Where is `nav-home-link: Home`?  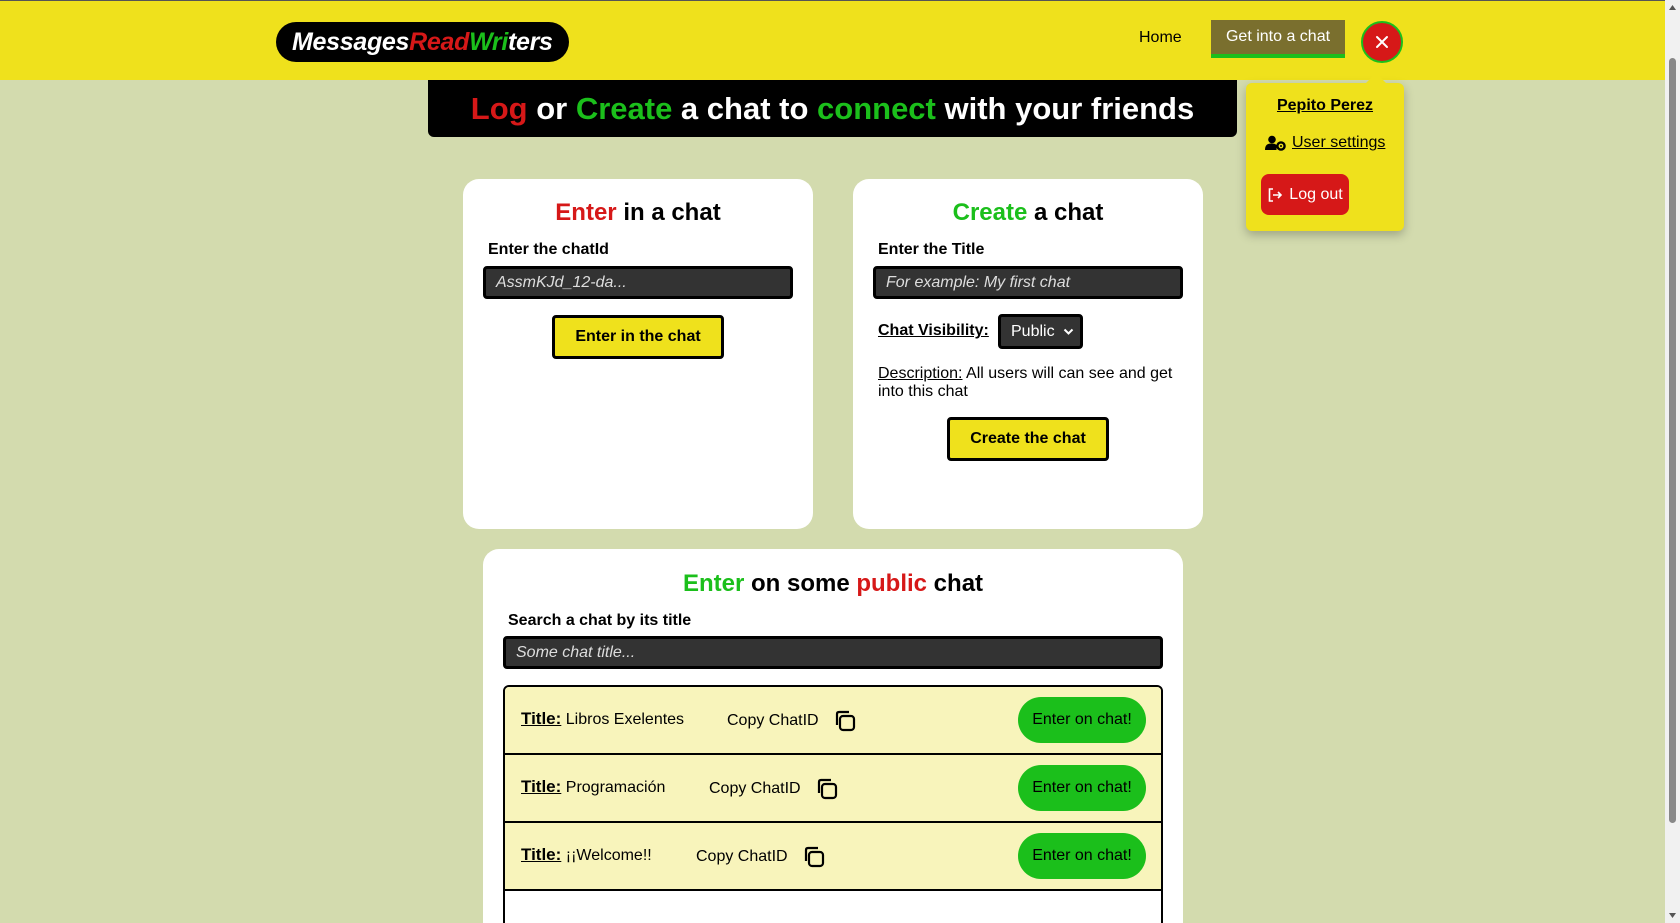
nav-home-link: Home is located at coordinates (1160, 38).